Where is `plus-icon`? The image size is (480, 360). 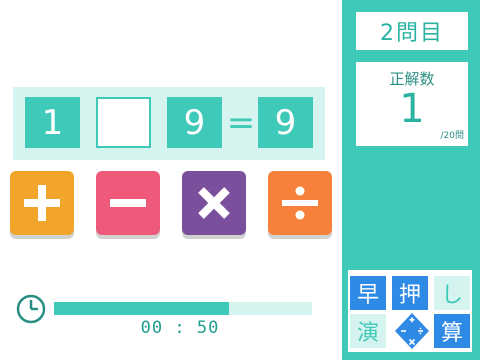 plus-icon is located at coordinates (42, 203).